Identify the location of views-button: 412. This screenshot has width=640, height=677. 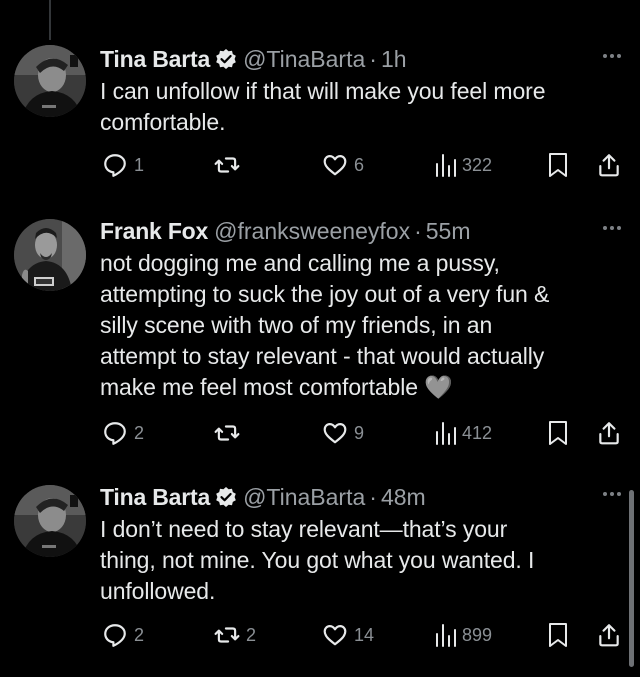
(463, 433).